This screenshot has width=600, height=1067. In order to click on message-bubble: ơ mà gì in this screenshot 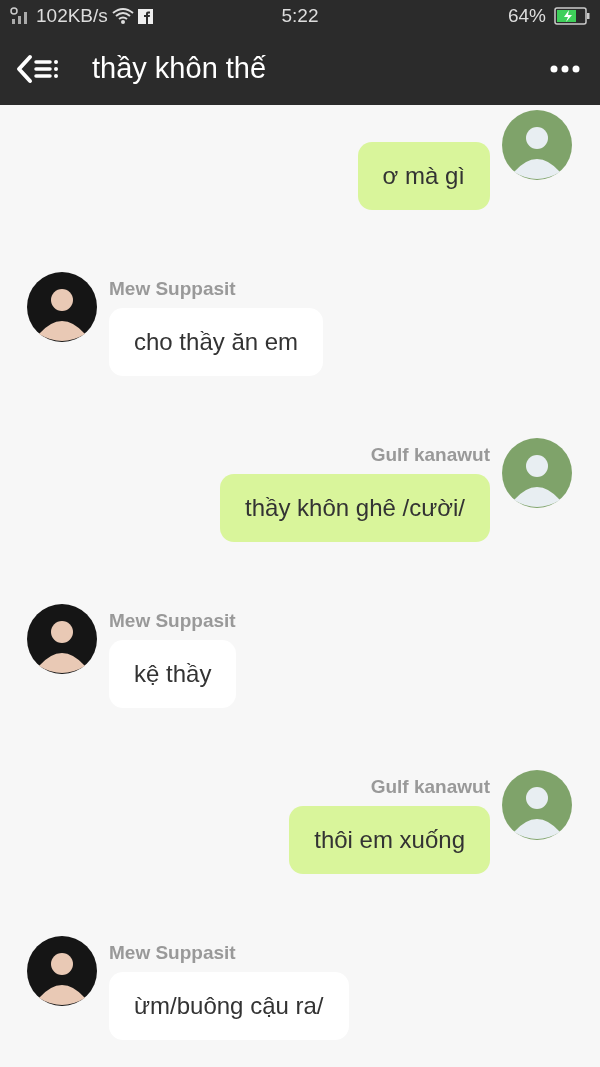, I will do `click(423, 176)`.